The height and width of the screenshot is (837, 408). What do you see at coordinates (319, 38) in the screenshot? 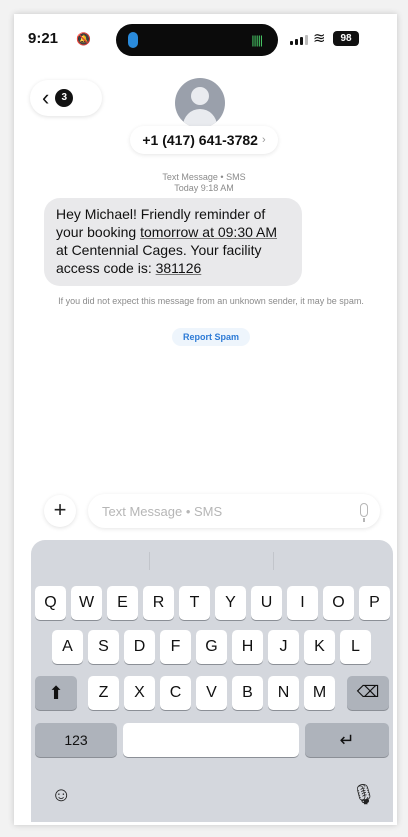
I see `wifi-icon: ≋` at bounding box center [319, 38].